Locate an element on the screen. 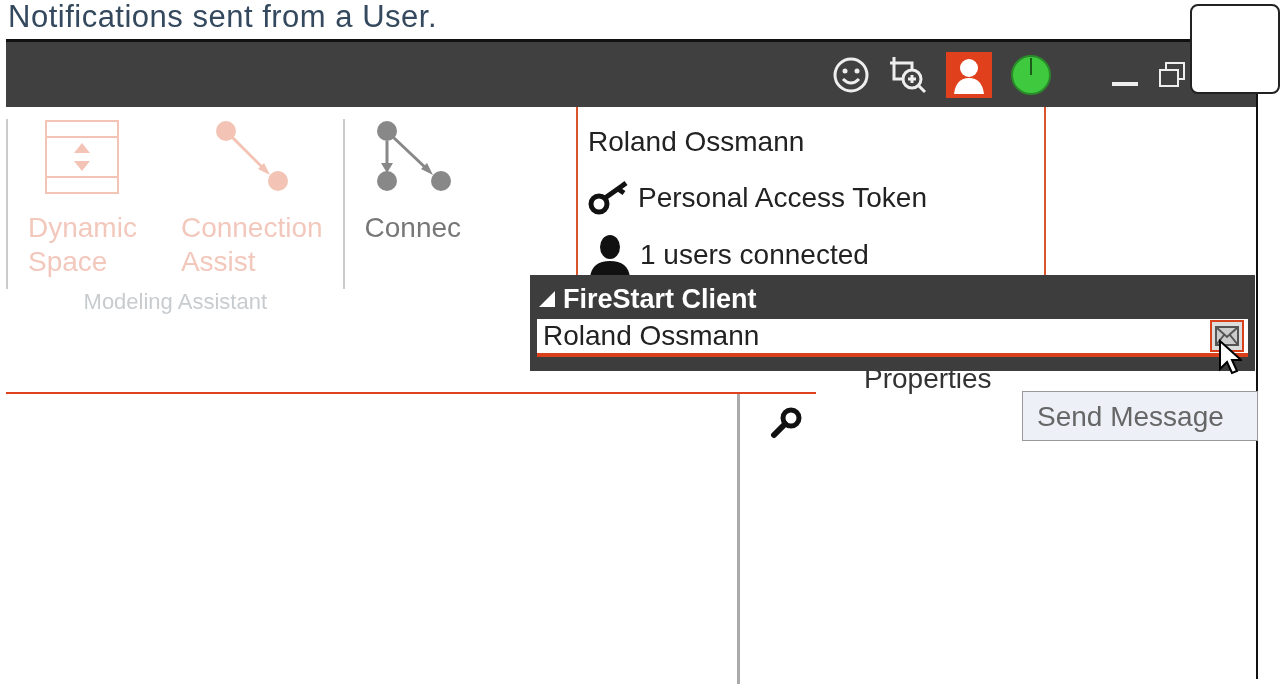  key-icon is located at coordinates (609, 198).